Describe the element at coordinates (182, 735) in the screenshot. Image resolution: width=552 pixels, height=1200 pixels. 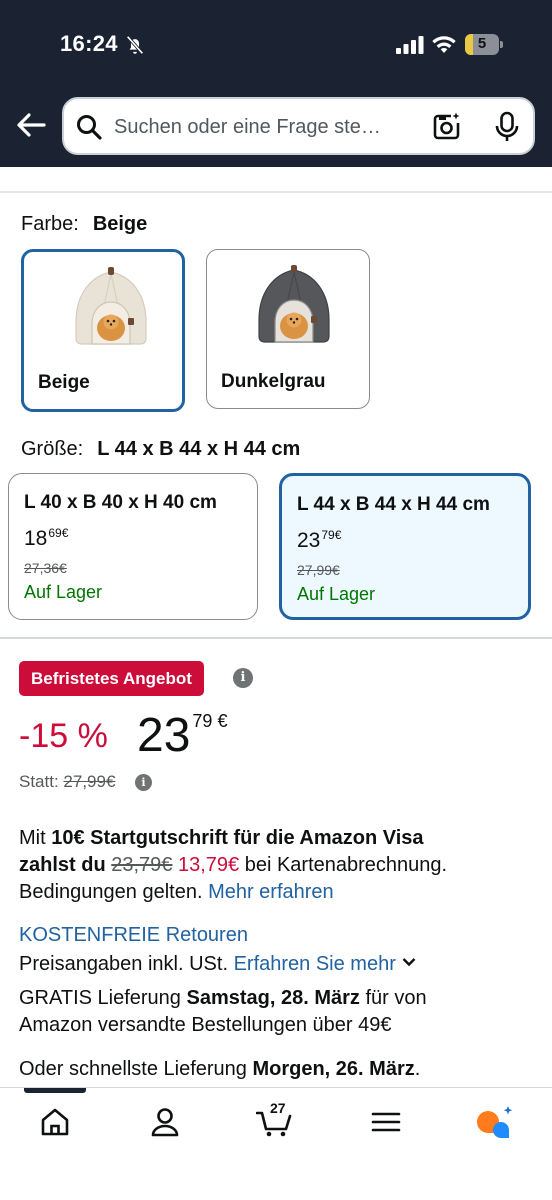
I see `current-price: 23 79 €` at that location.